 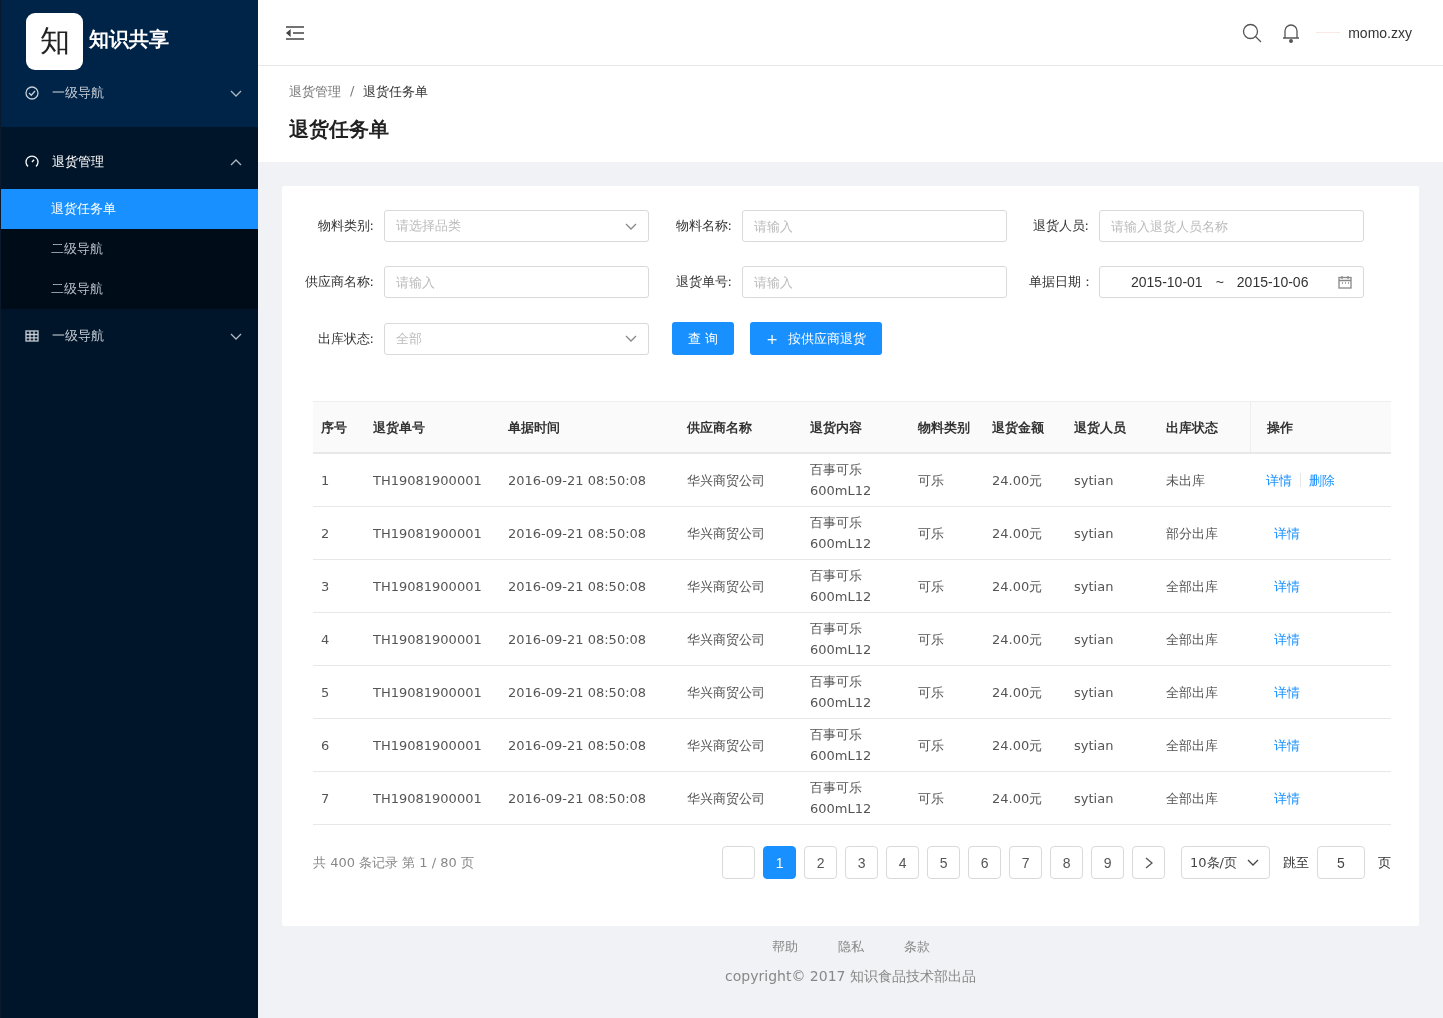 I want to click on page-button: 4, so click(x=903, y=862).